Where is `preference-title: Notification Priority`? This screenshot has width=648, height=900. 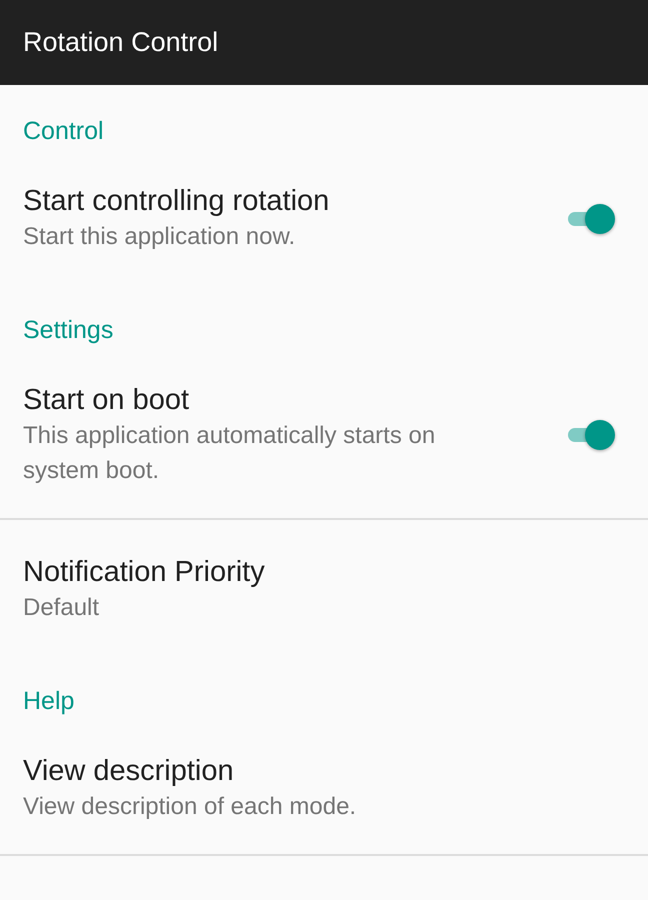 preference-title: Notification Priority is located at coordinates (144, 572).